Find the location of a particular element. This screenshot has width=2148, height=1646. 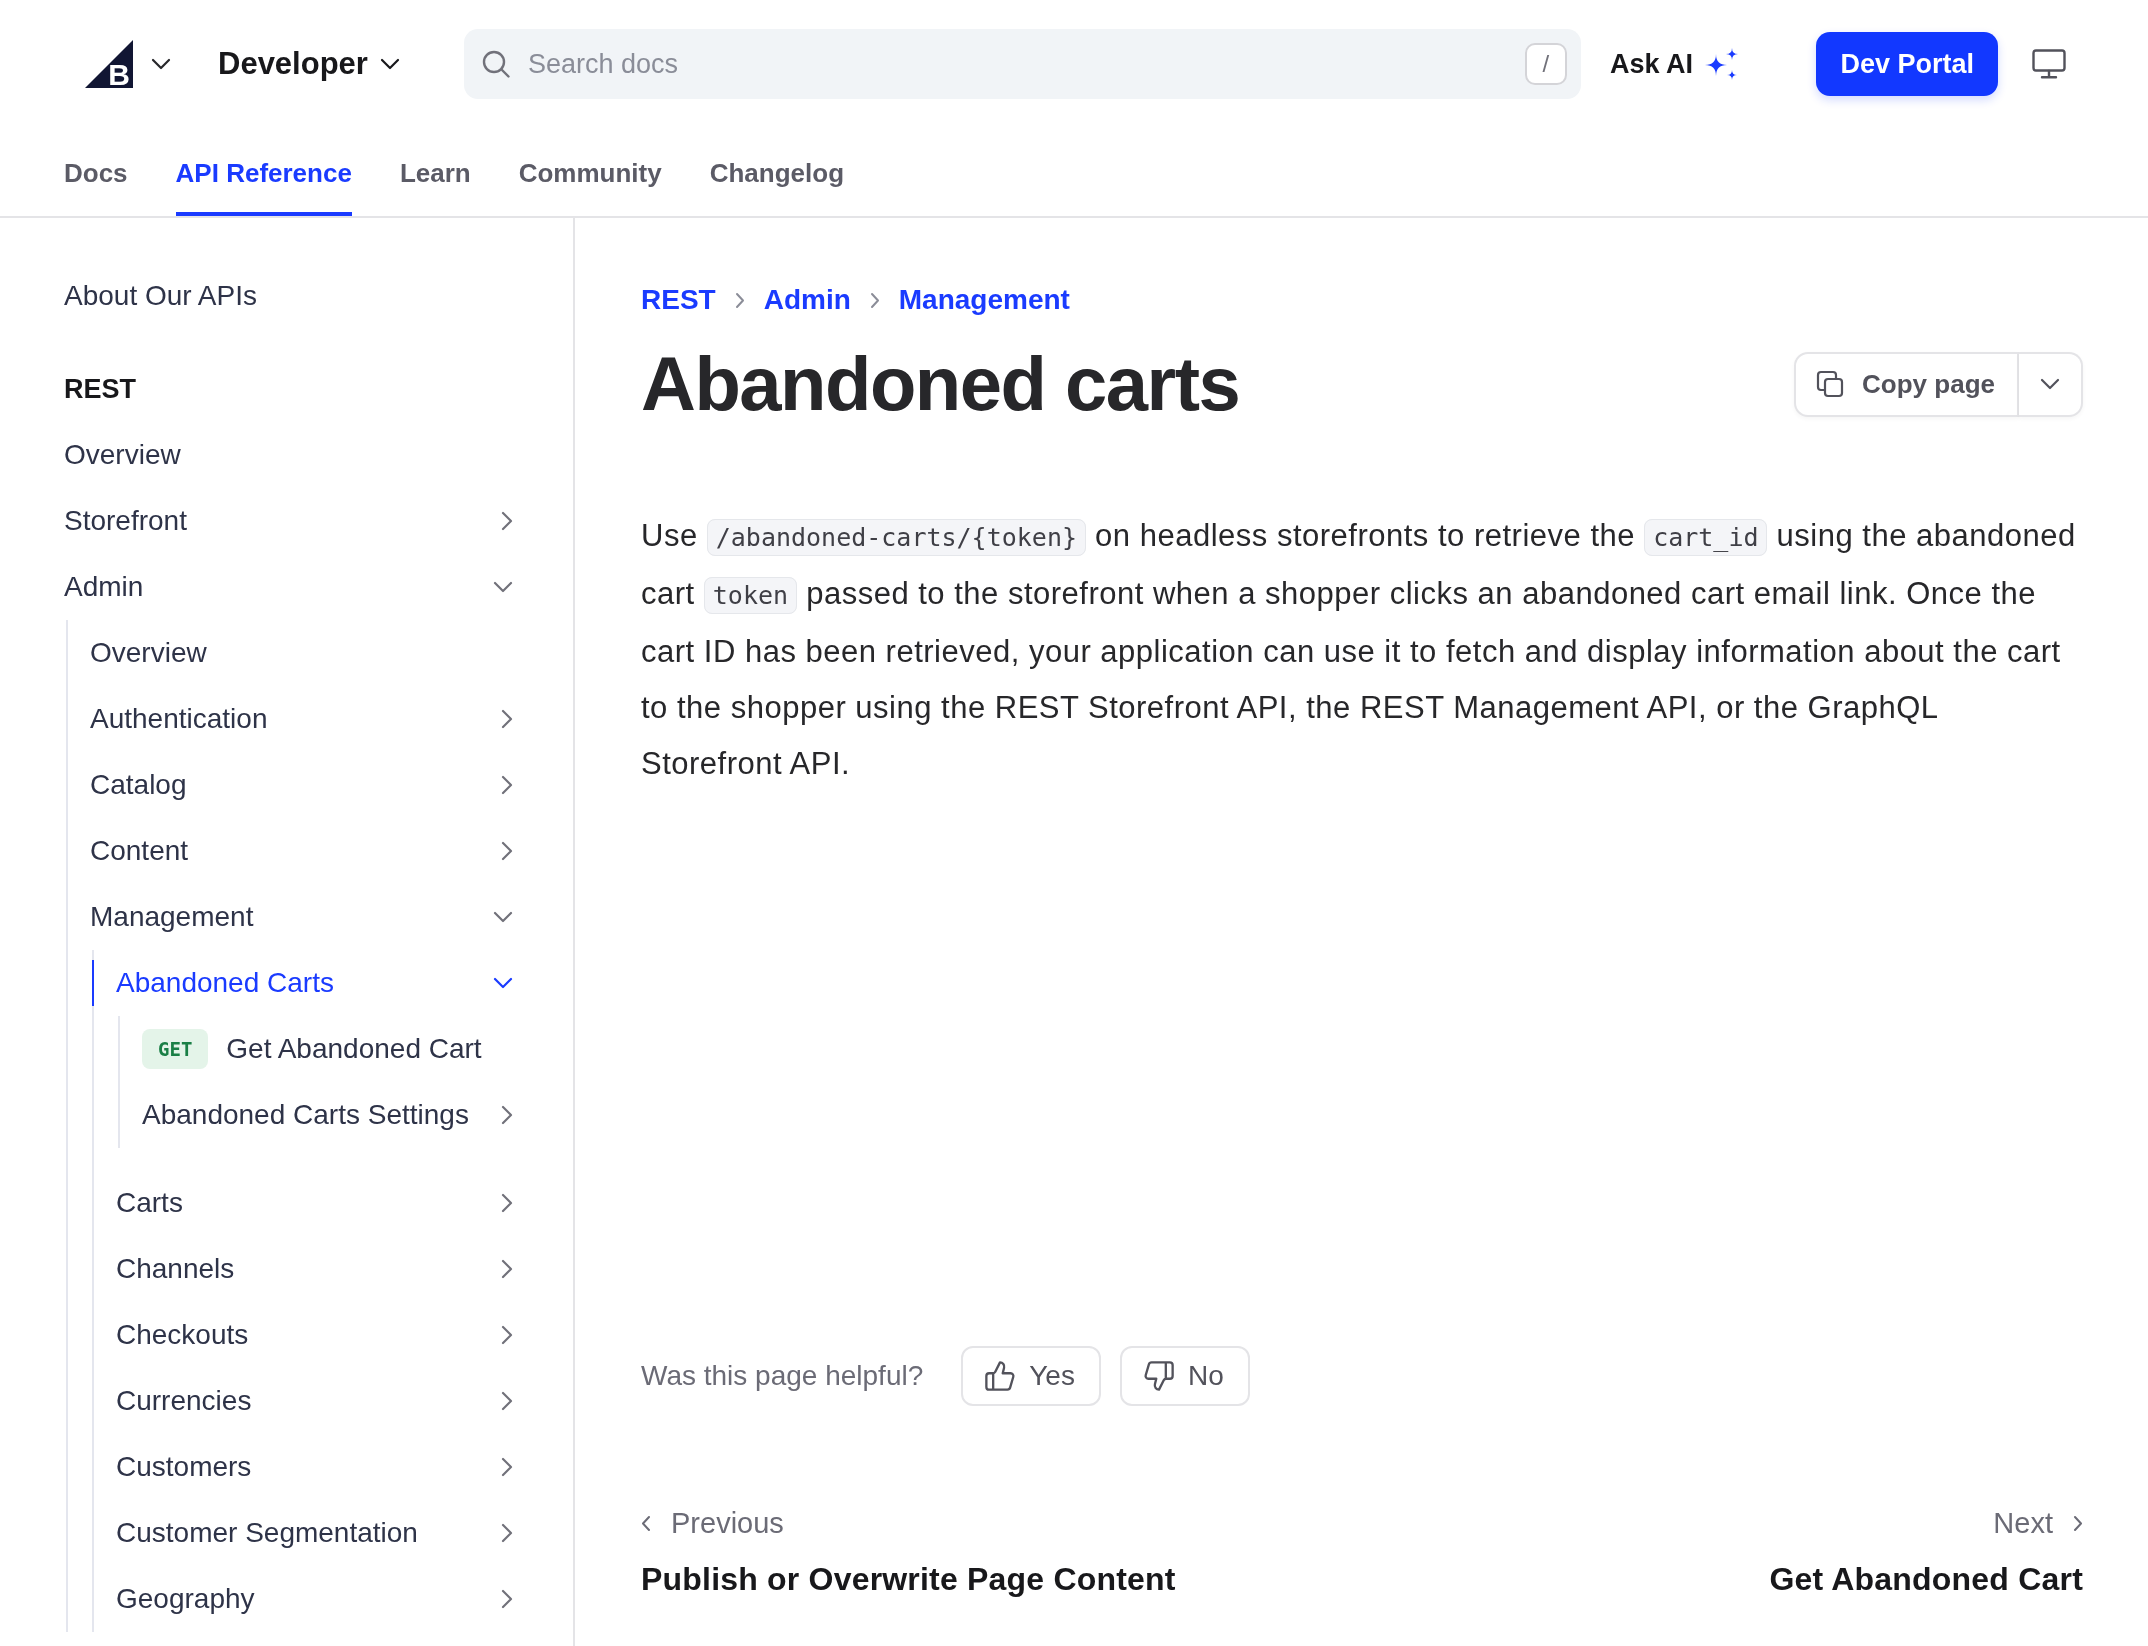

copy-icon is located at coordinates (1830, 384).